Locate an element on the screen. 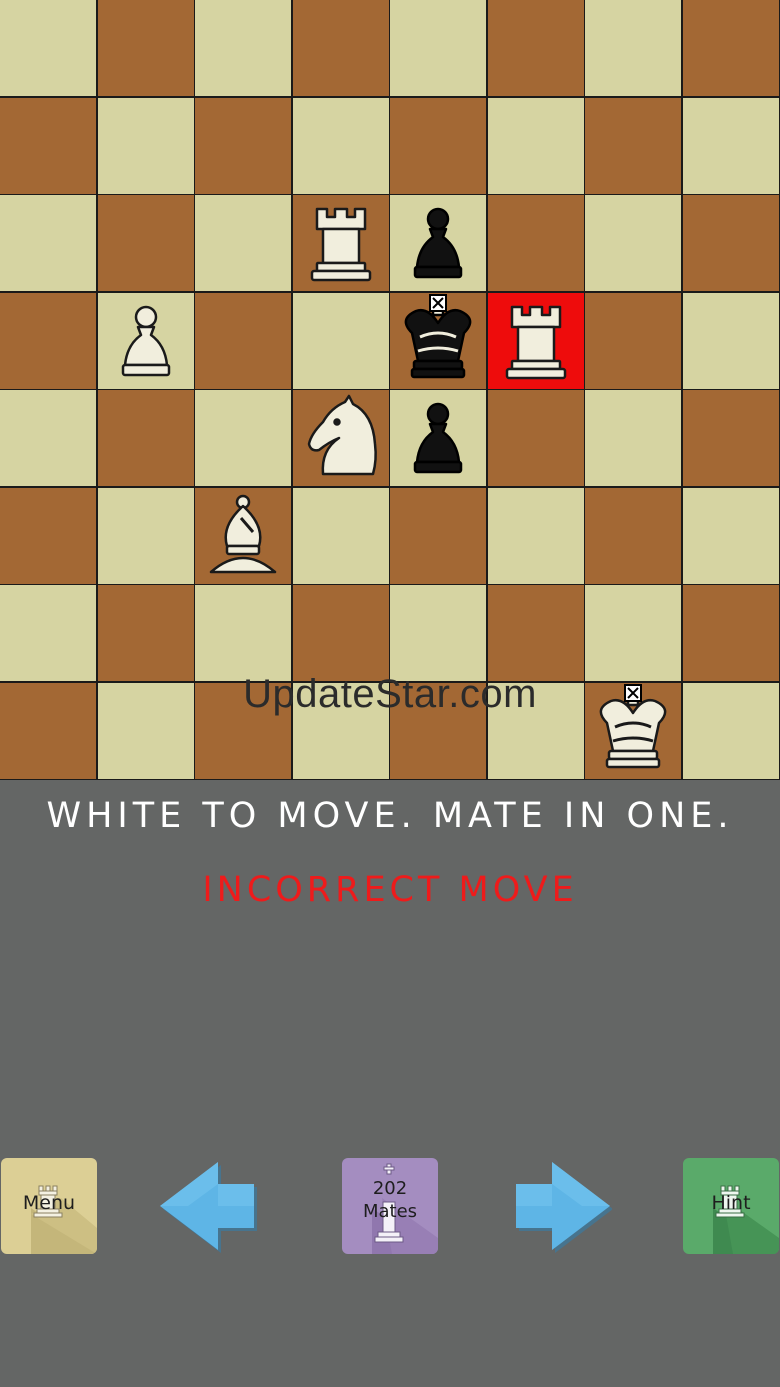 This screenshot has height=1387, width=780. square-e3 is located at coordinates (438, 536).